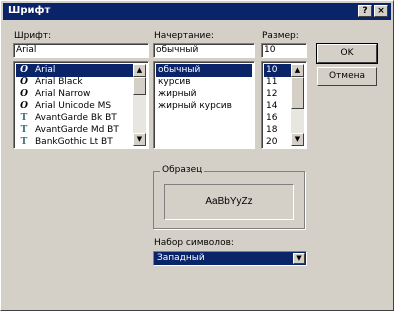 The height and width of the screenshot is (311, 394). What do you see at coordinates (347, 53) in the screenshot?
I see `ok-button: OK` at bounding box center [347, 53].